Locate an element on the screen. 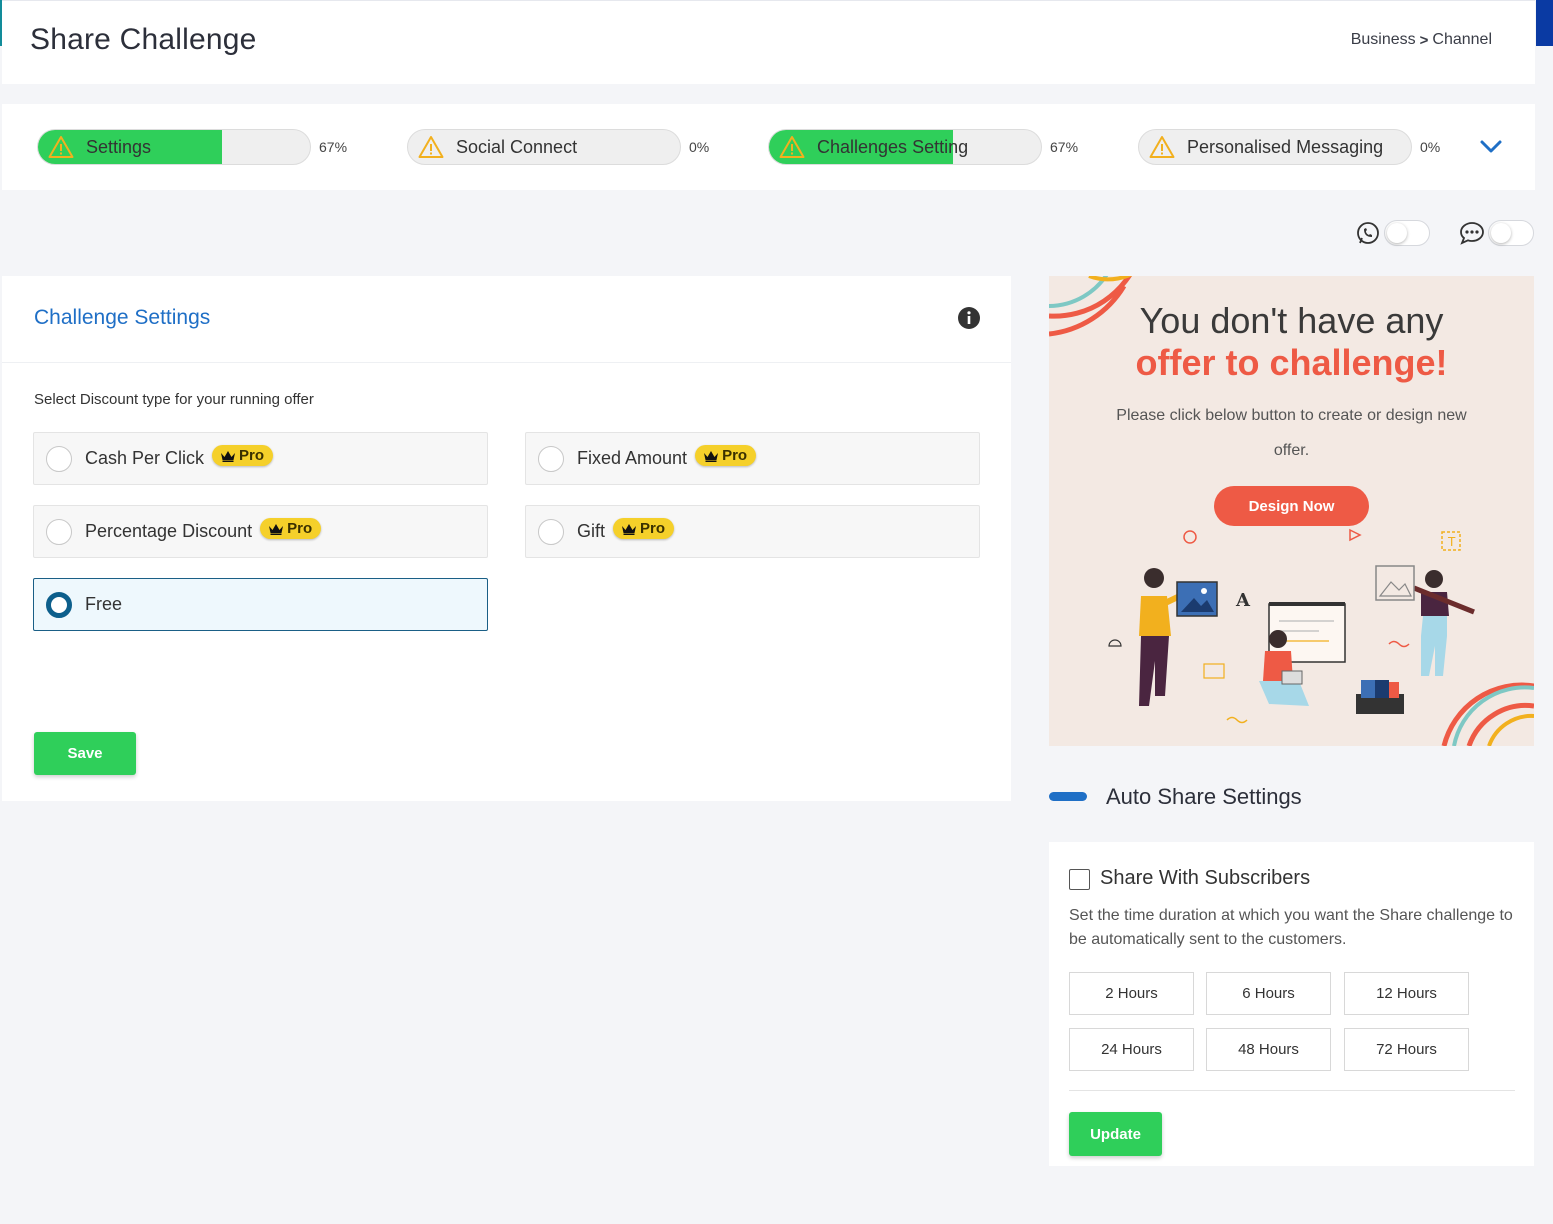 Image resolution: width=1553 pixels, height=1224 pixels. whatsapp-toggle is located at coordinates (1407, 233).